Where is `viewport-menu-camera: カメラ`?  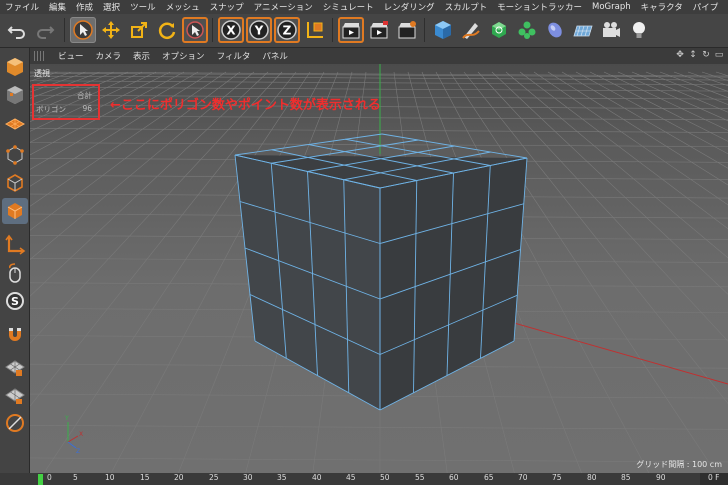 viewport-menu-camera: カメラ is located at coordinates (109, 56).